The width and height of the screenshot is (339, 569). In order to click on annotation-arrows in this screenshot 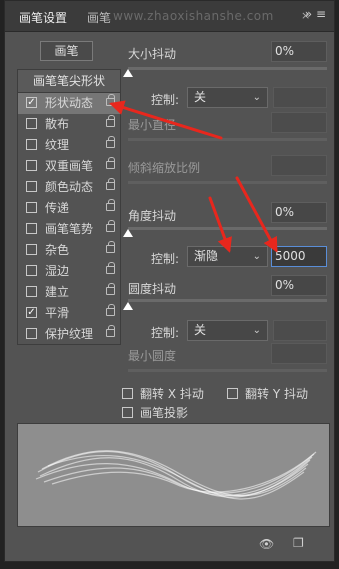, I will do `click(193, 176)`.